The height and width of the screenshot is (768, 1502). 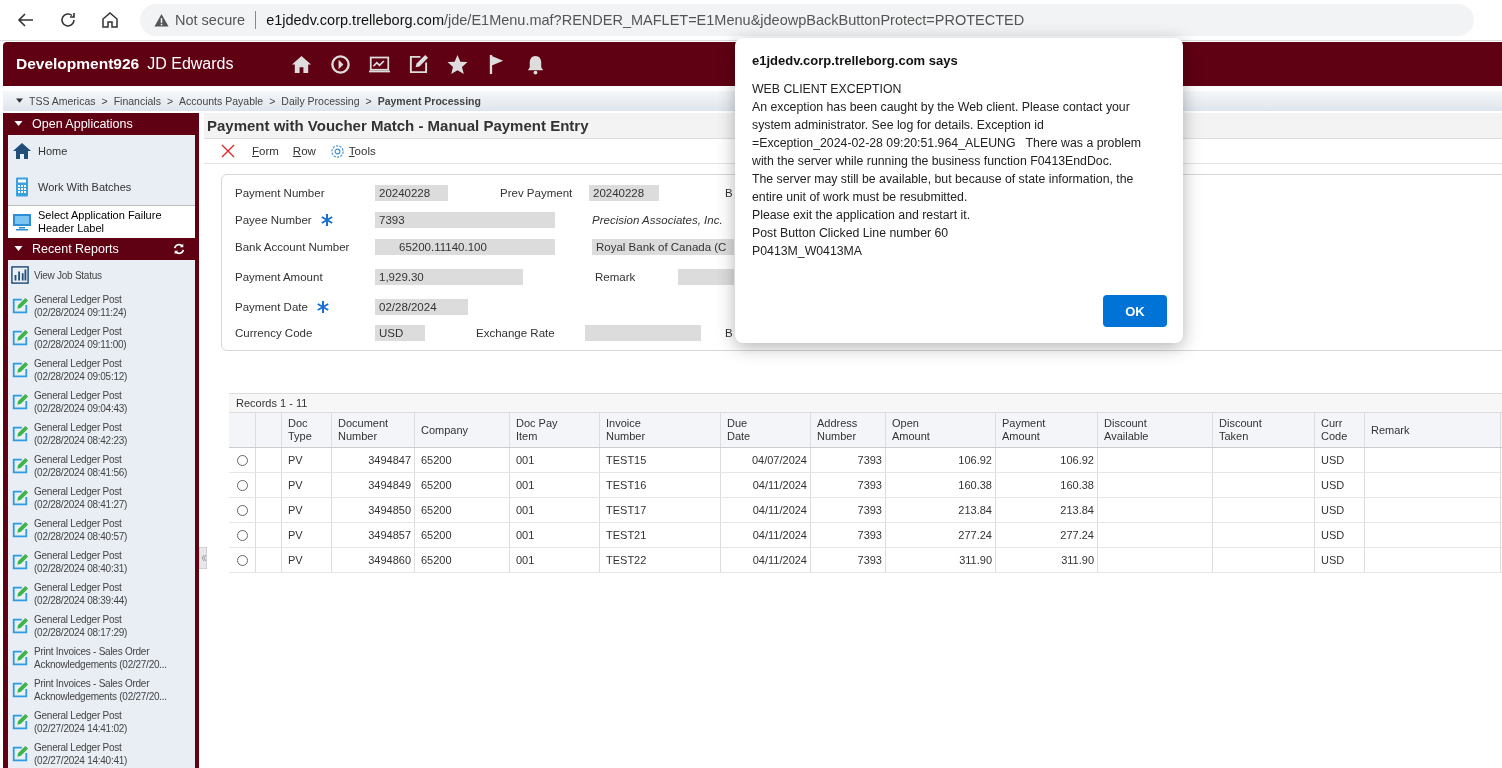 What do you see at coordinates (228, 151) in the screenshot?
I see `close-icon` at bounding box center [228, 151].